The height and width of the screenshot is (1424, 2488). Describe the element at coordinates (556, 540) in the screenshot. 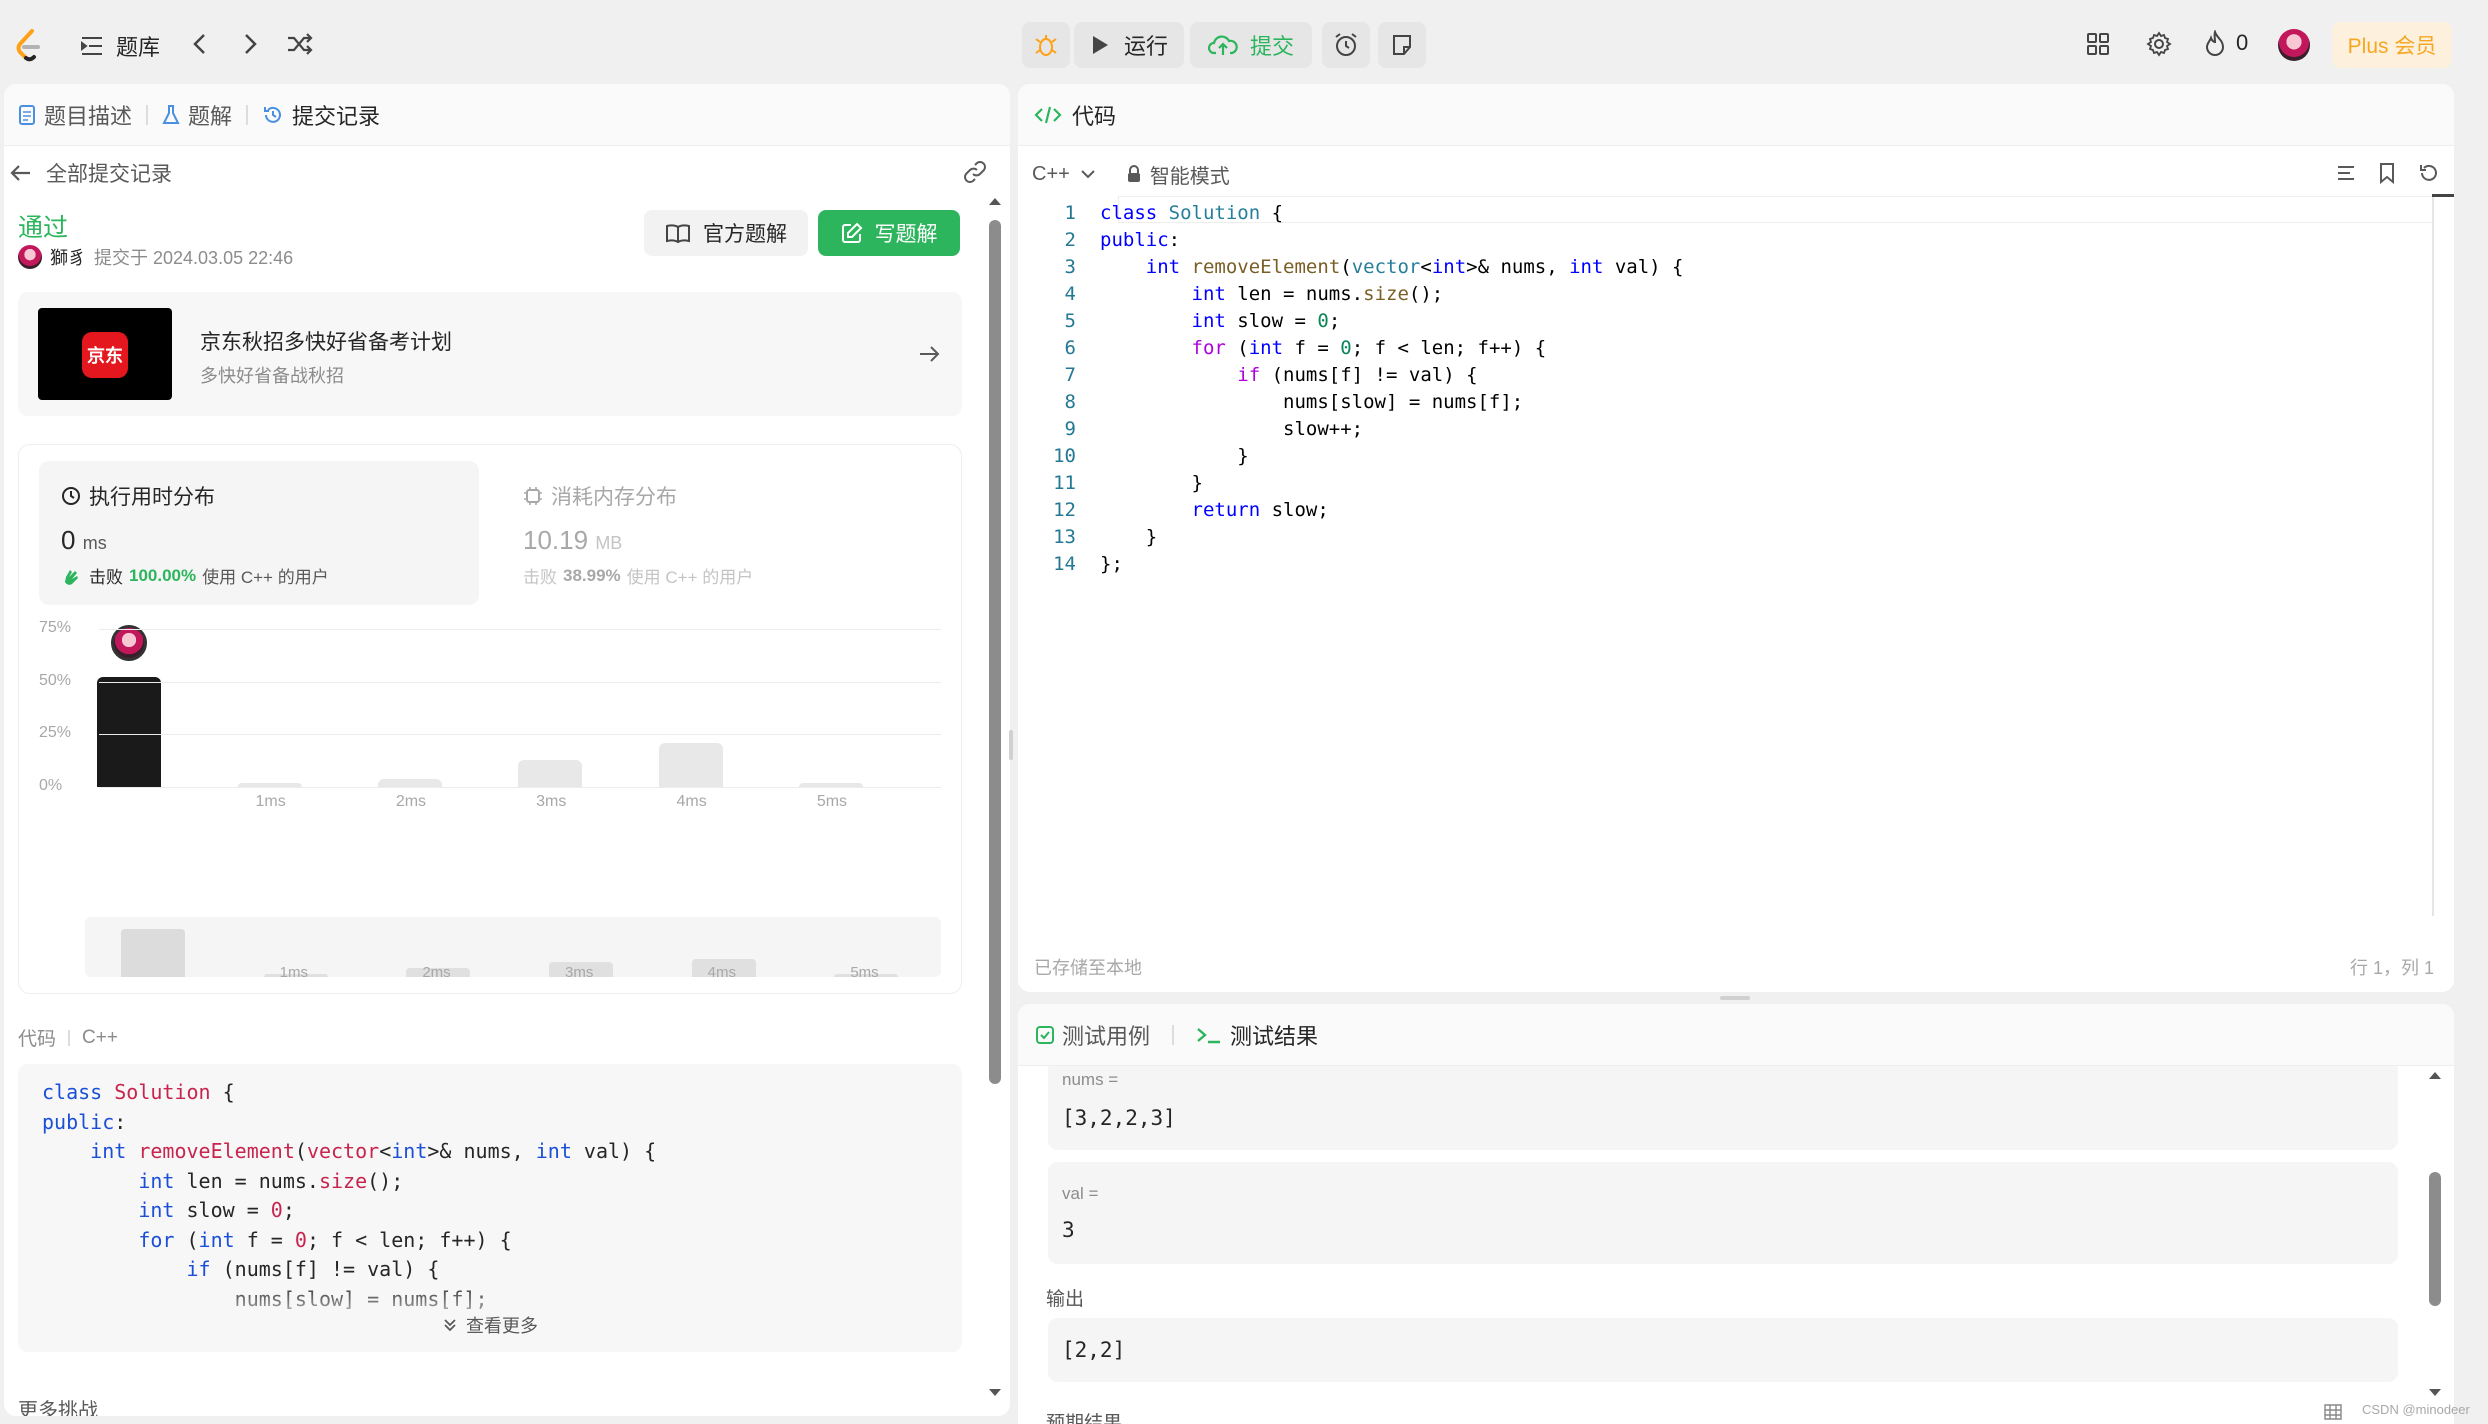

I see `memory-value: 10.19` at that location.